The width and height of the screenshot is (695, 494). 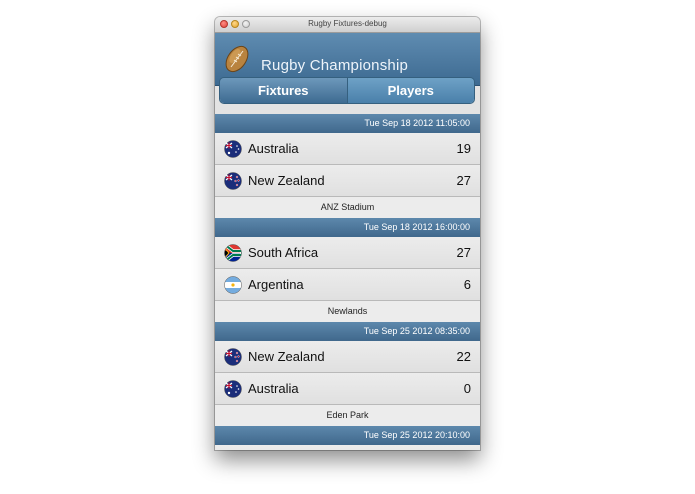 What do you see at coordinates (347, 389) in the screenshot?
I see `team-row: Australia 0` at bounding box center [347, 389].